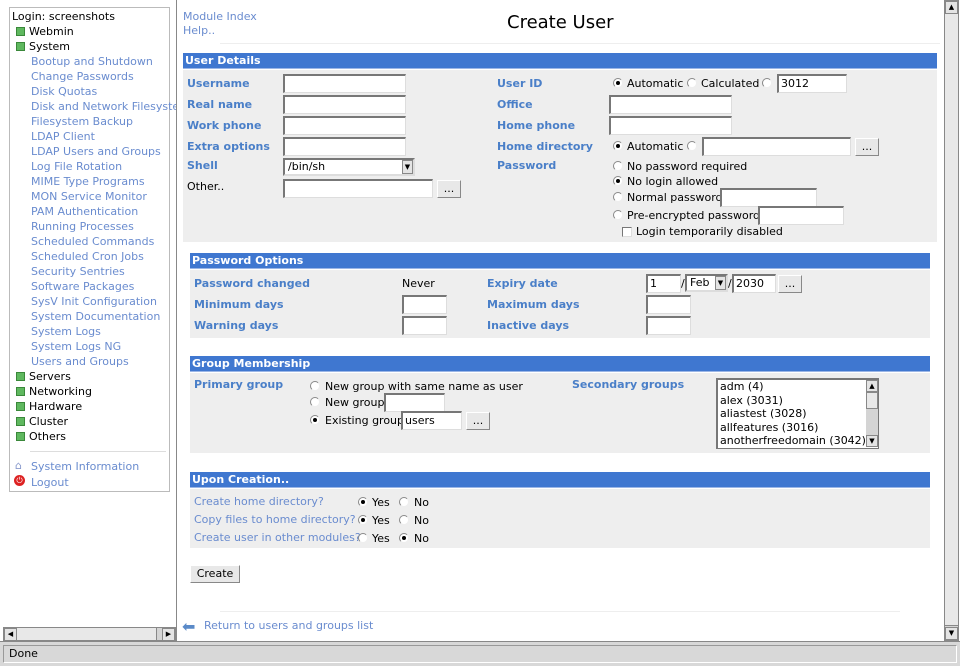  I want to click on uid-automatic-radio, so click(618, 83).